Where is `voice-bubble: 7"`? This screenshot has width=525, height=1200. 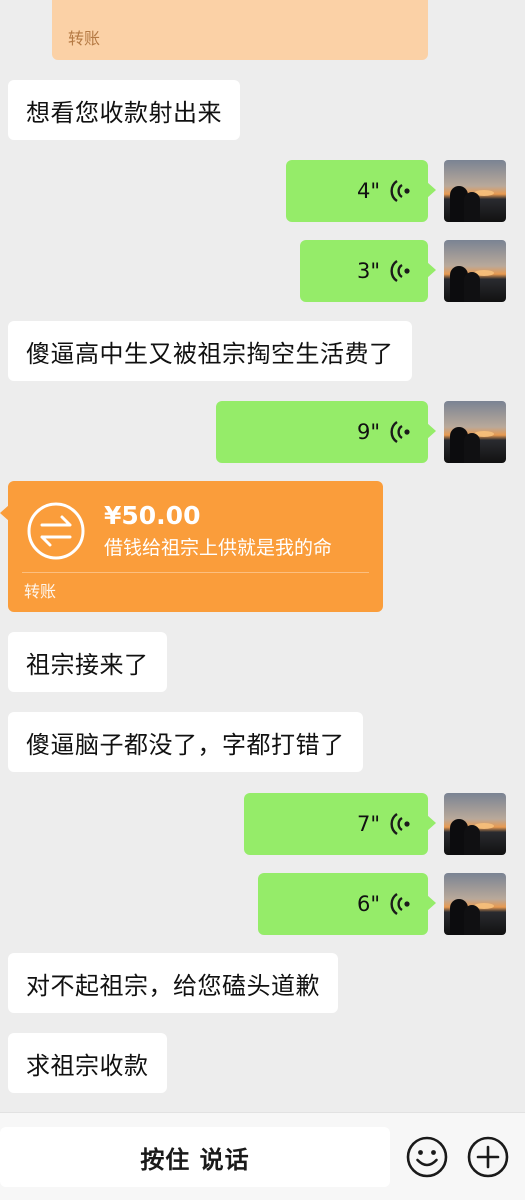 voice-bubble: 7" is located at coordinates (340, 824).